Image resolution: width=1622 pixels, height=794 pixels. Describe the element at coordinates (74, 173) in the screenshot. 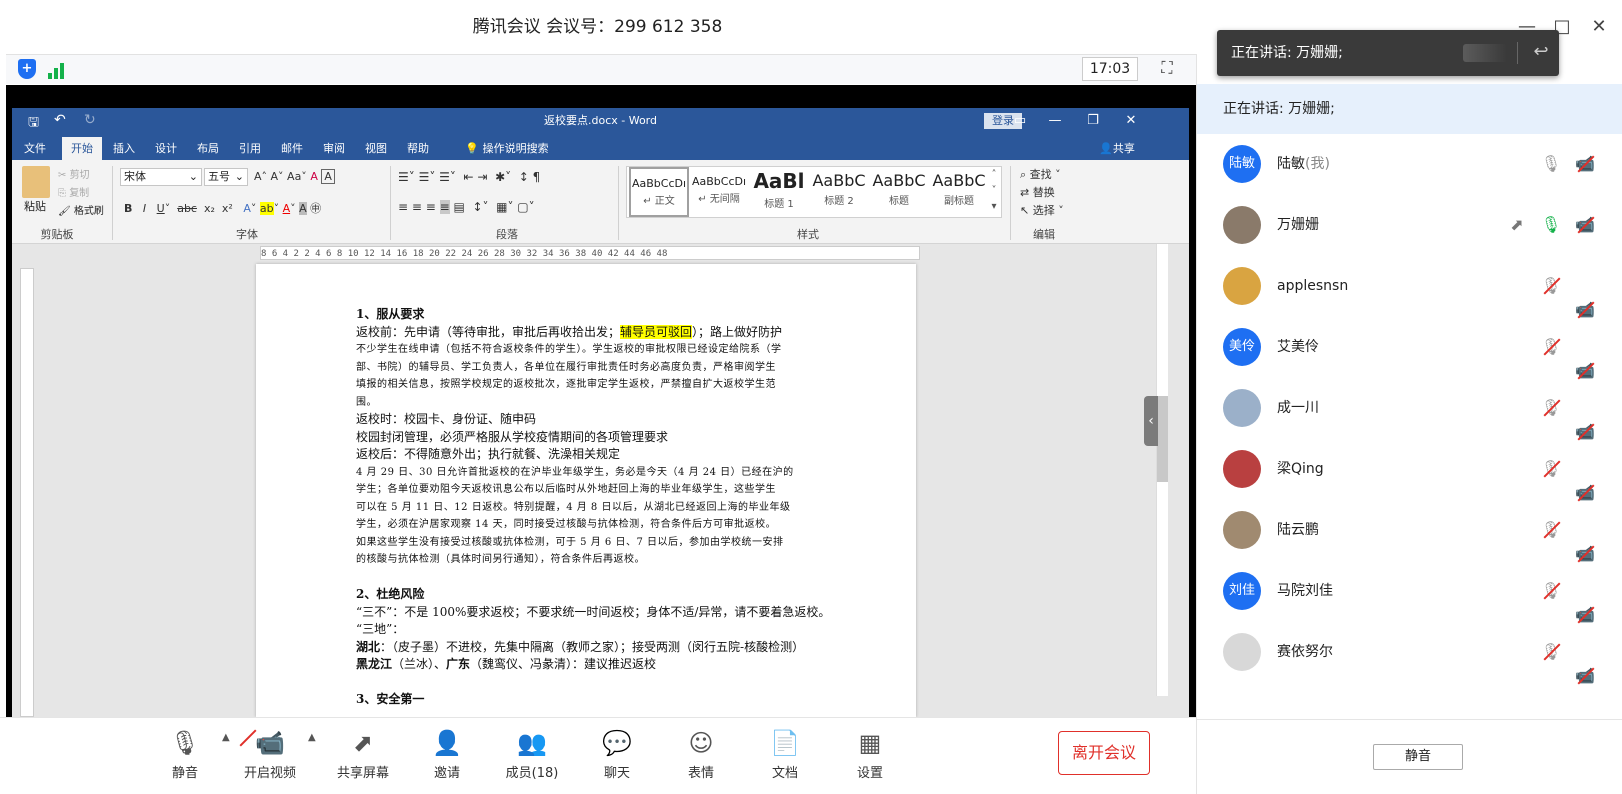

I see `cut-button: ✂ 剪切` at that location.